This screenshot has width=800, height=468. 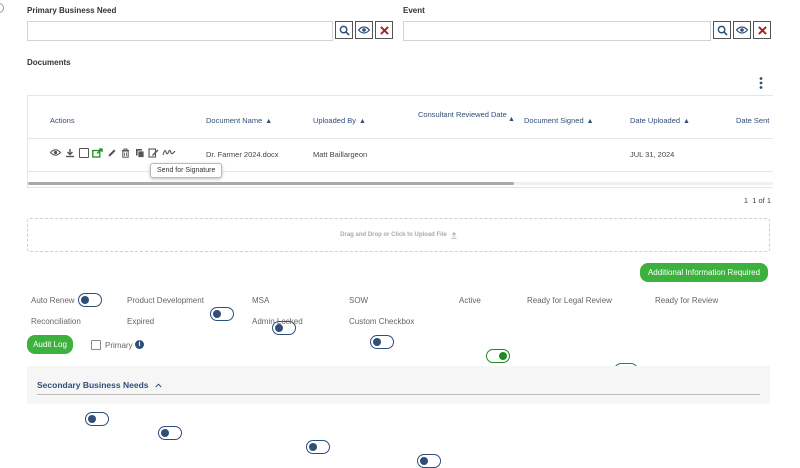 What do you see at coordinates (470, 300) in the screenshot?
I see `toggle-label-active: Active` at bounding box center [470, 300].